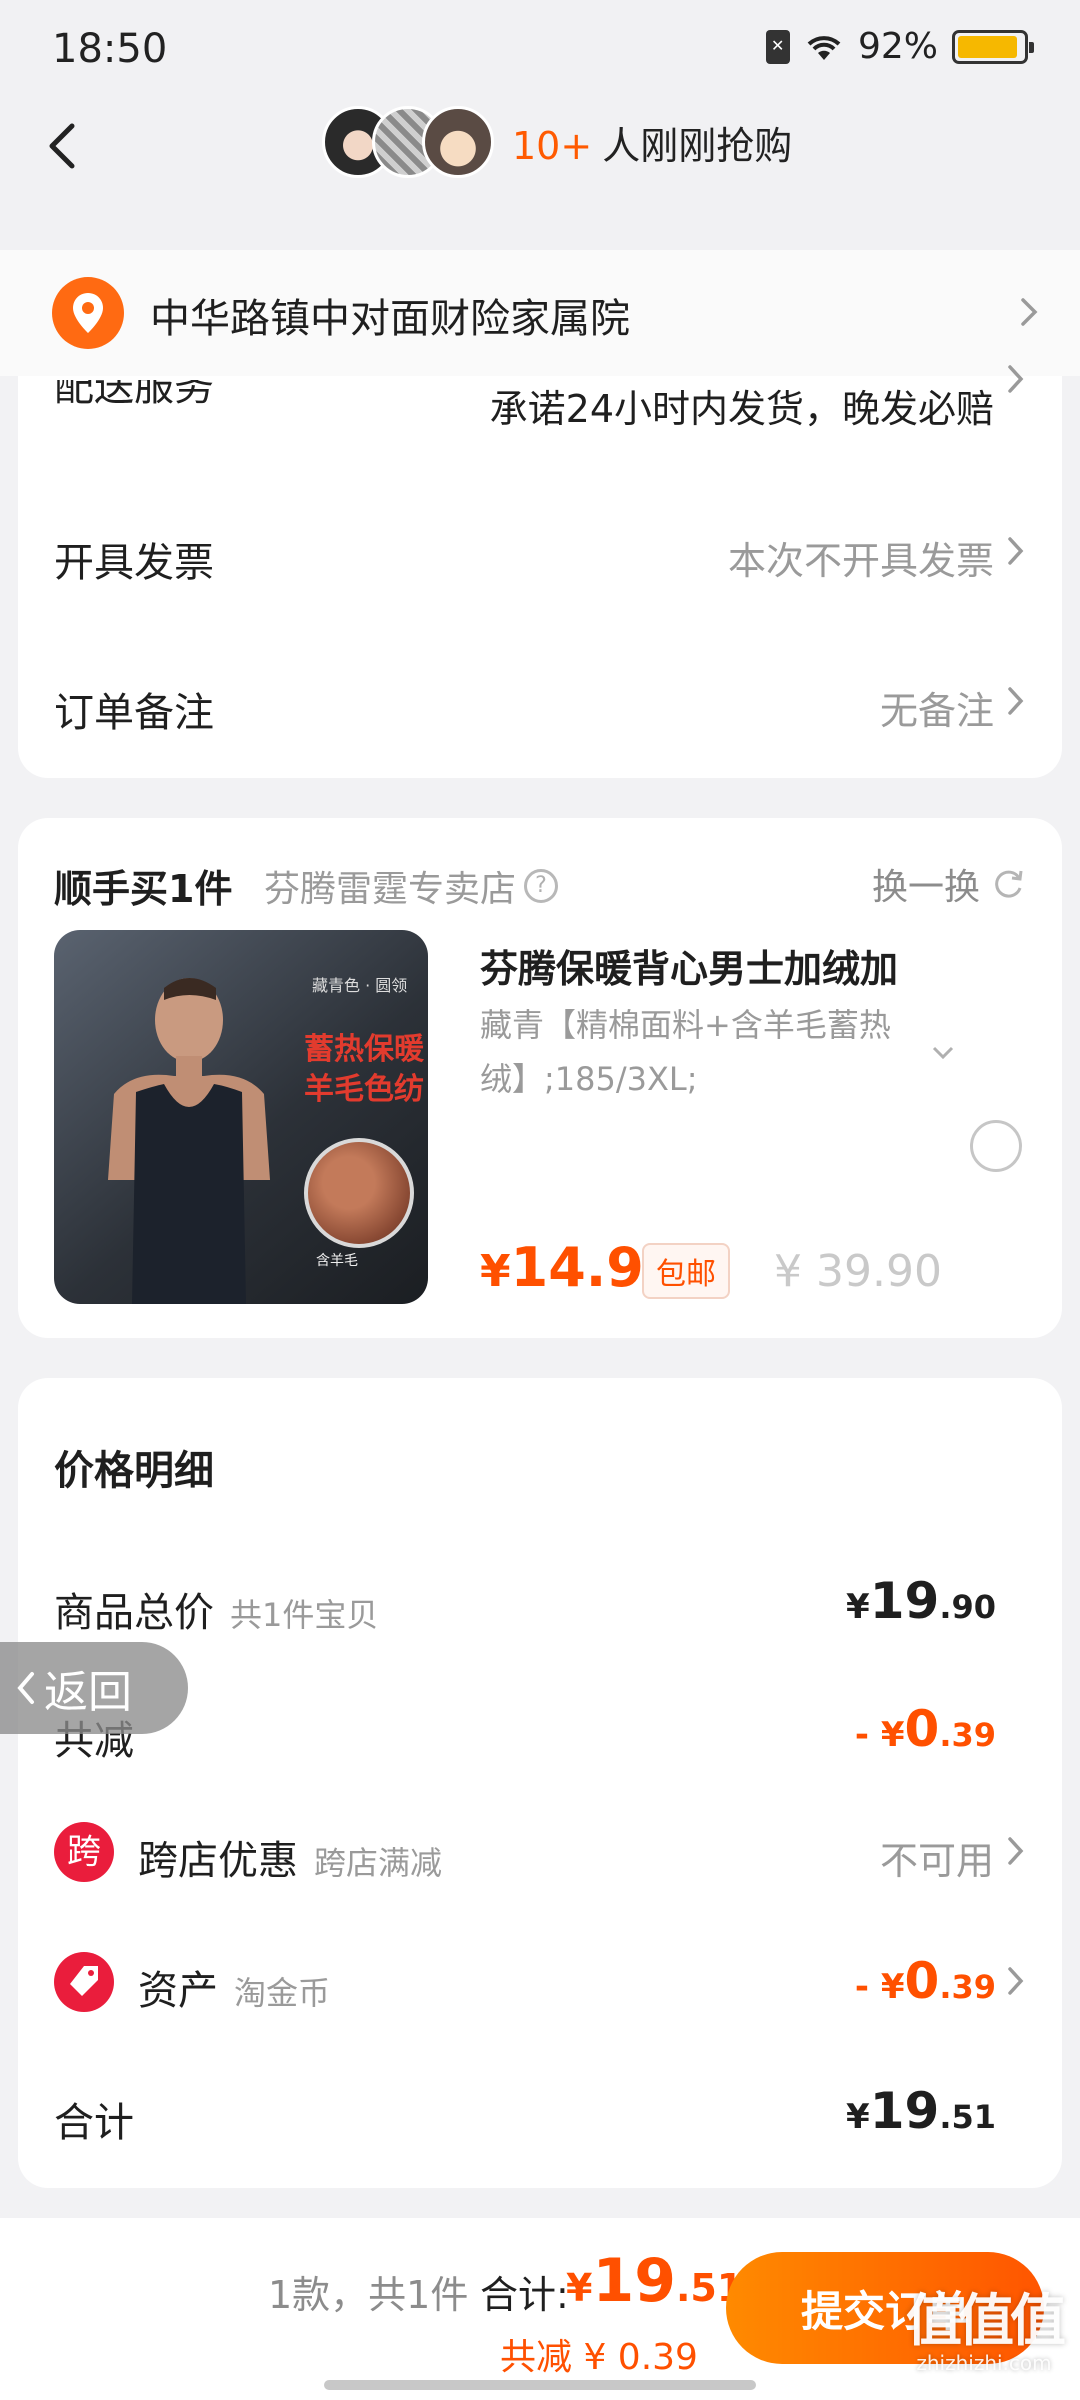 Image resolution: width=1080 pixels, height=2400 pixels. Describe the element at coordinates (364, 1049) in the screenshot. I see `banner-line-1: 蓄热保暖` at that location.